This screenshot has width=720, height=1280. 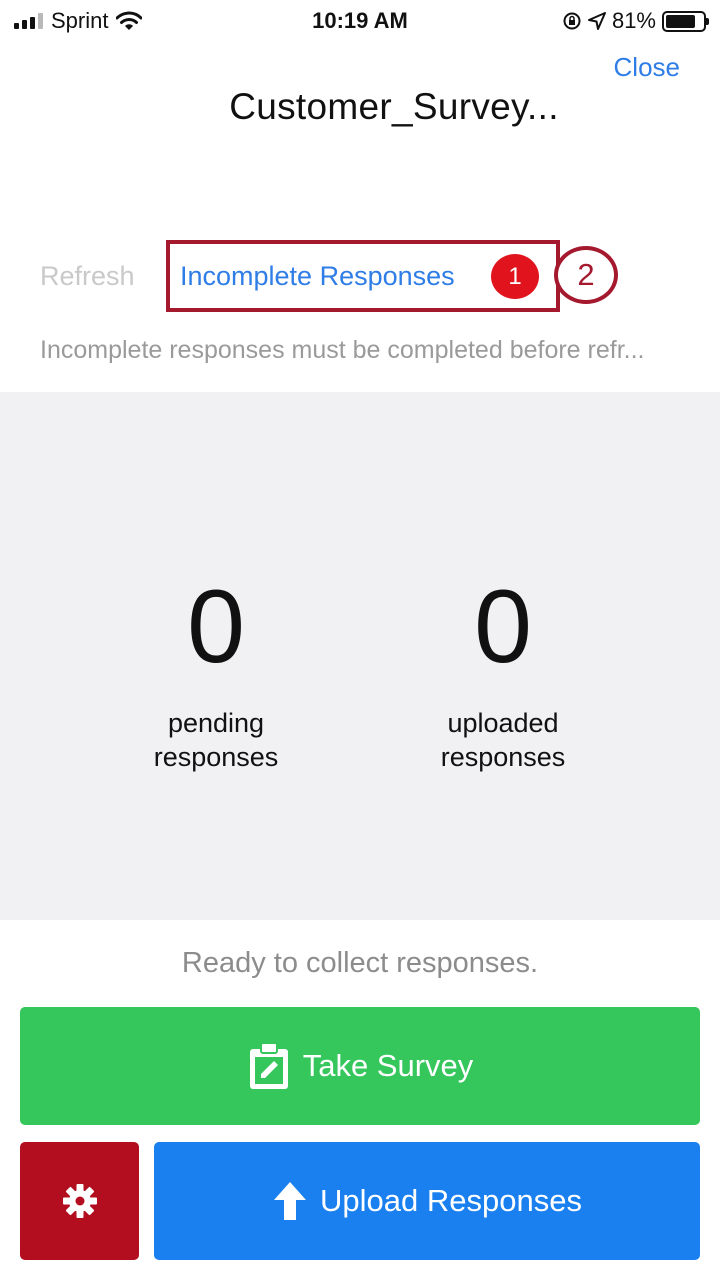 What do you see at coordinates (596, 21) in the screenshot?
I see `location-arrow-icon` at bounding box center [596, 21].